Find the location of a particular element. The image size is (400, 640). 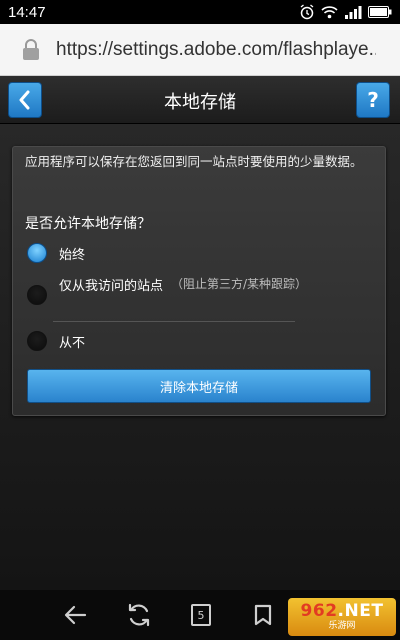

storage-description: 应用程序可以保存在您返回到同一站点时要使用的少量数据。 is located at coordinates (194, 161).